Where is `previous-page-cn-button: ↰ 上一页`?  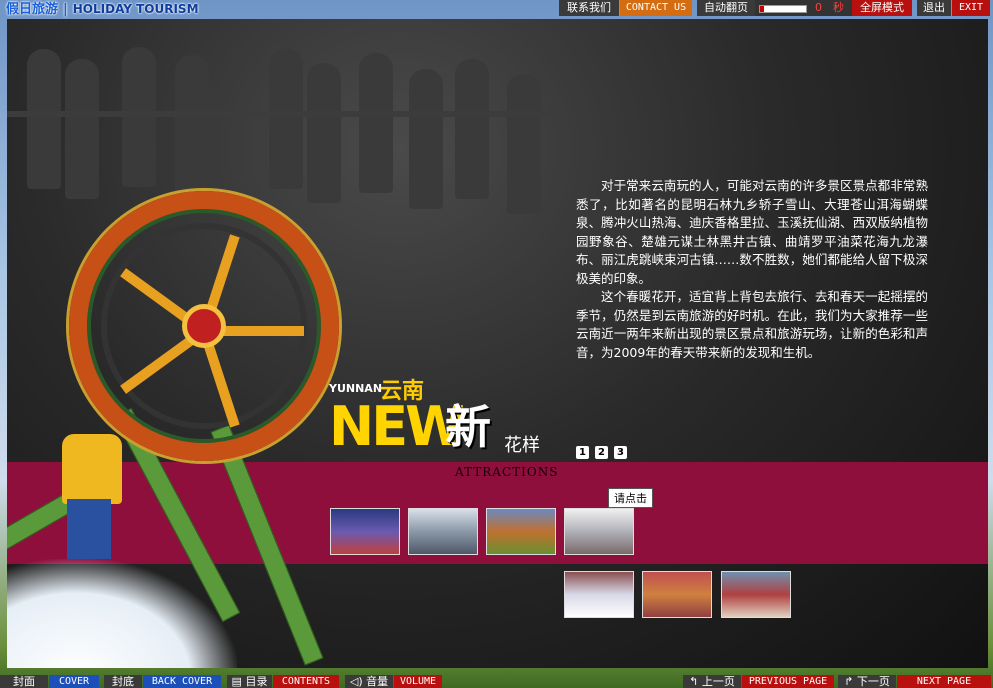 previous-page-cn-button: ↰ 上一页 is located at coordinates (712, 681).